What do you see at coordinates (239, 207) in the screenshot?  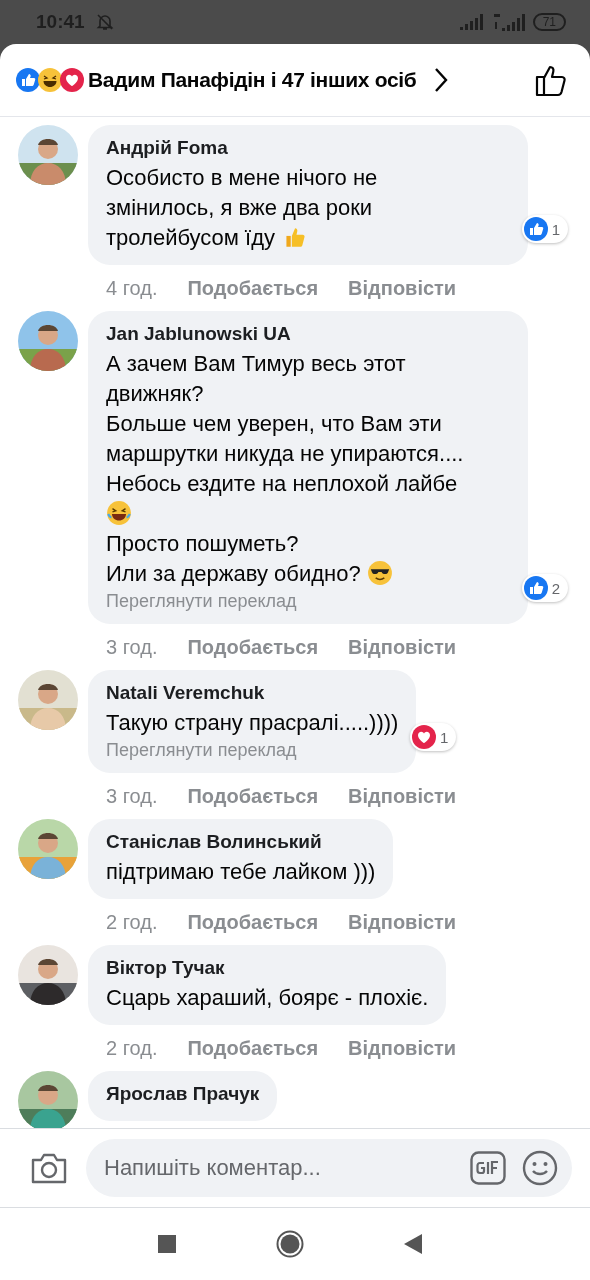 I see `comment-text: змінилось, я вже два роки` at bounding box center [239, 207].